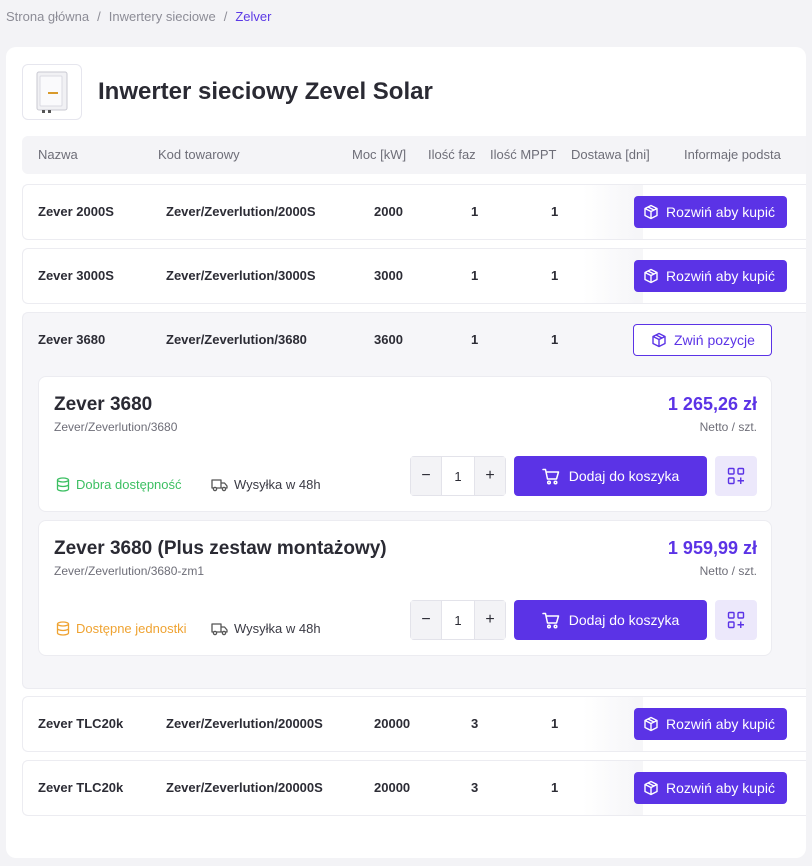 The height and width of the screenshot is (866, 812). I want to click on column-header-code: Kod towarowy, so click(199, 154).